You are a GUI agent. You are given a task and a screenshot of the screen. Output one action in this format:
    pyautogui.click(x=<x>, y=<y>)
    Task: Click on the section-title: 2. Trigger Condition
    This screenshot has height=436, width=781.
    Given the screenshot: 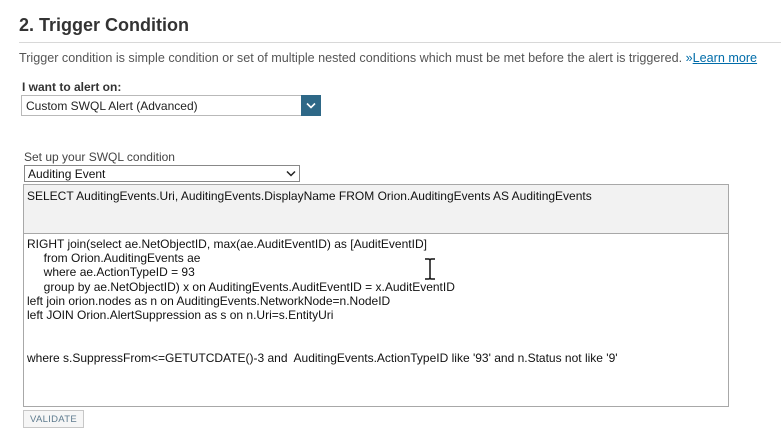 What is the action you would take?
    pyautogui.click(x=104, y=25)
    